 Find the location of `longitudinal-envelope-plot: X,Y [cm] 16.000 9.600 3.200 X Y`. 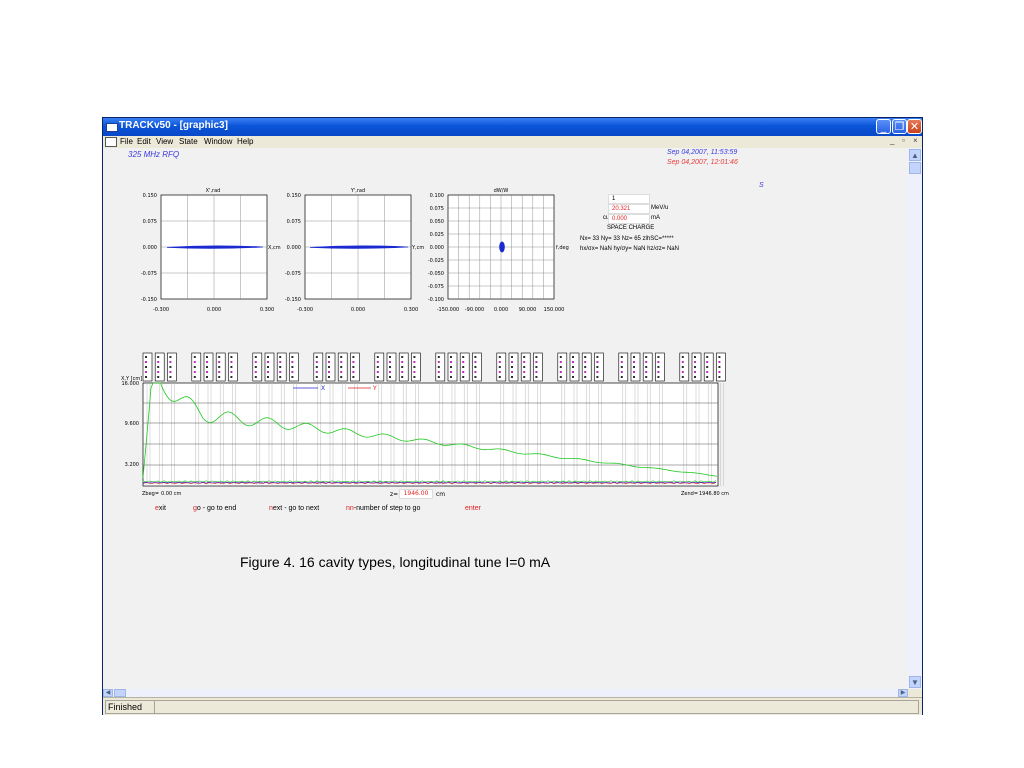

longitudinal-envelope-plot: X,Y [cm] 16.000 9.600 3.200 X Y is located at coordinates (423, 419).